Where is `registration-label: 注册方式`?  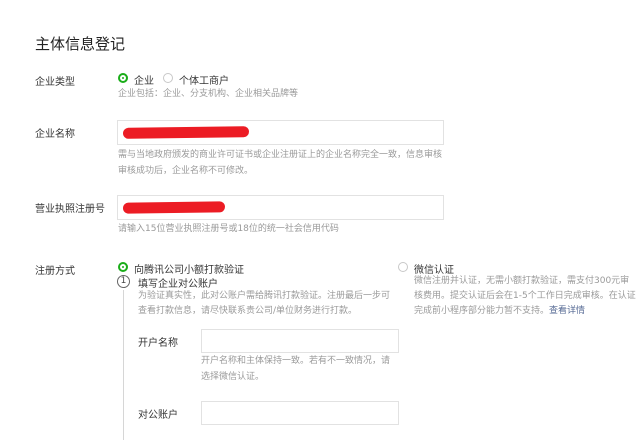
registration-label: 注册方式 is located at coordinates (55, 271).